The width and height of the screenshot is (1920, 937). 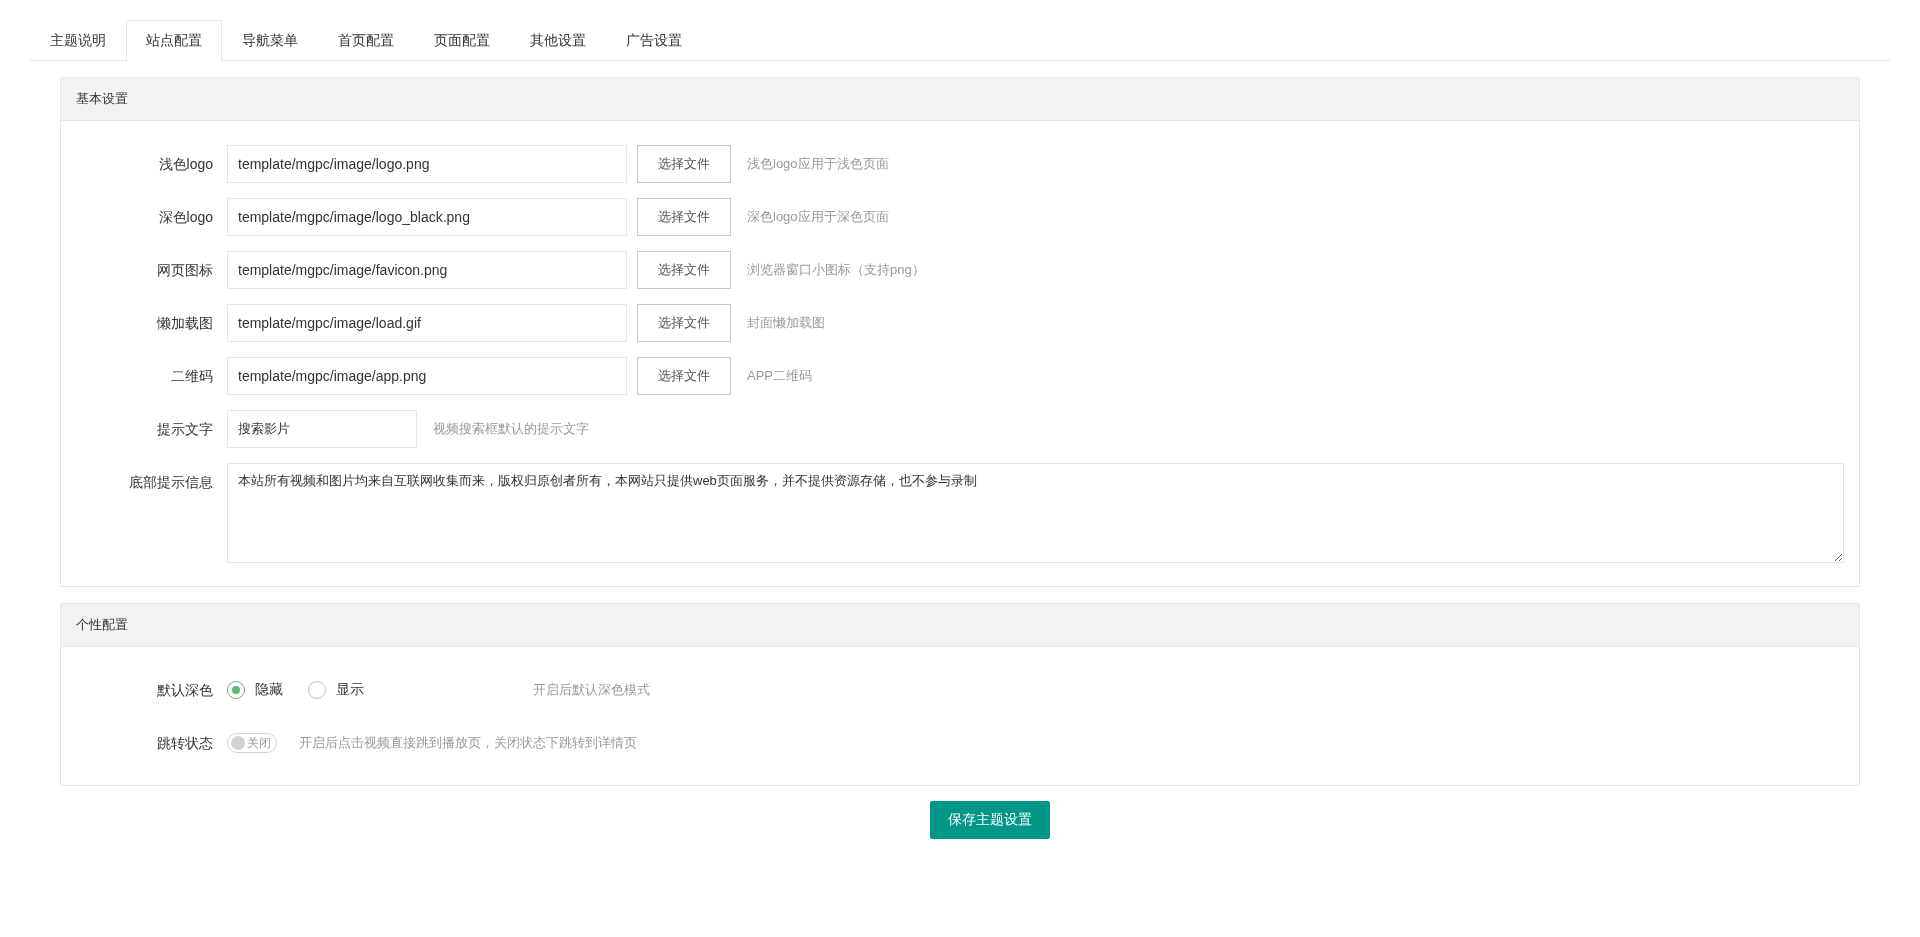 I want to click on path-input: template/mgpc/image/logo.png, so click(x=427, y=164).